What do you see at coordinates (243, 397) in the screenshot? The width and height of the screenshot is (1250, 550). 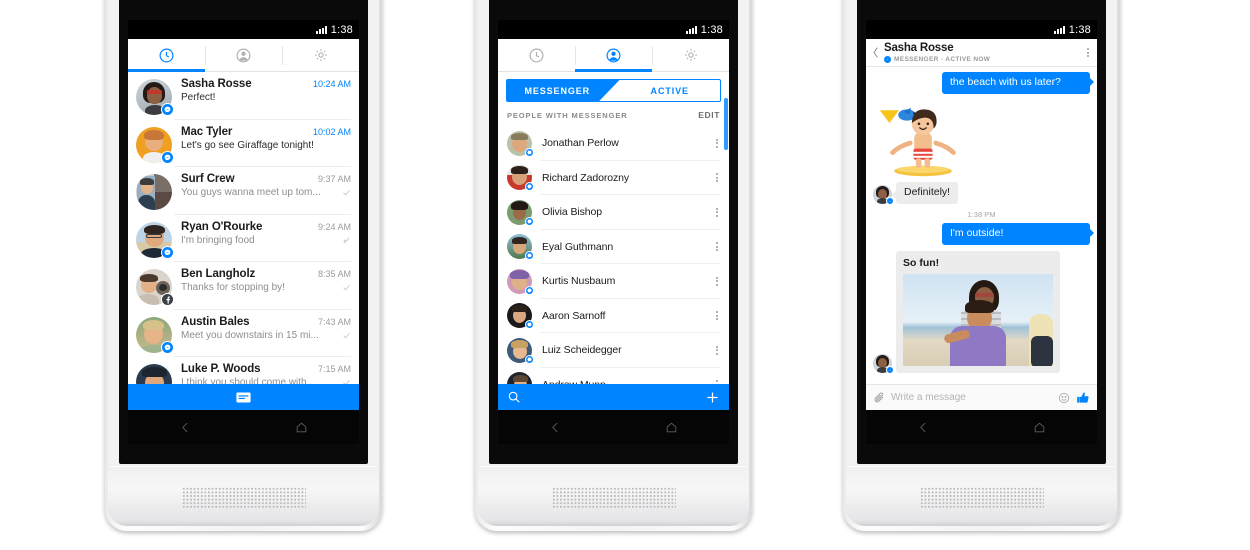 I see `new-message-button` at bounding box center [243, 397].